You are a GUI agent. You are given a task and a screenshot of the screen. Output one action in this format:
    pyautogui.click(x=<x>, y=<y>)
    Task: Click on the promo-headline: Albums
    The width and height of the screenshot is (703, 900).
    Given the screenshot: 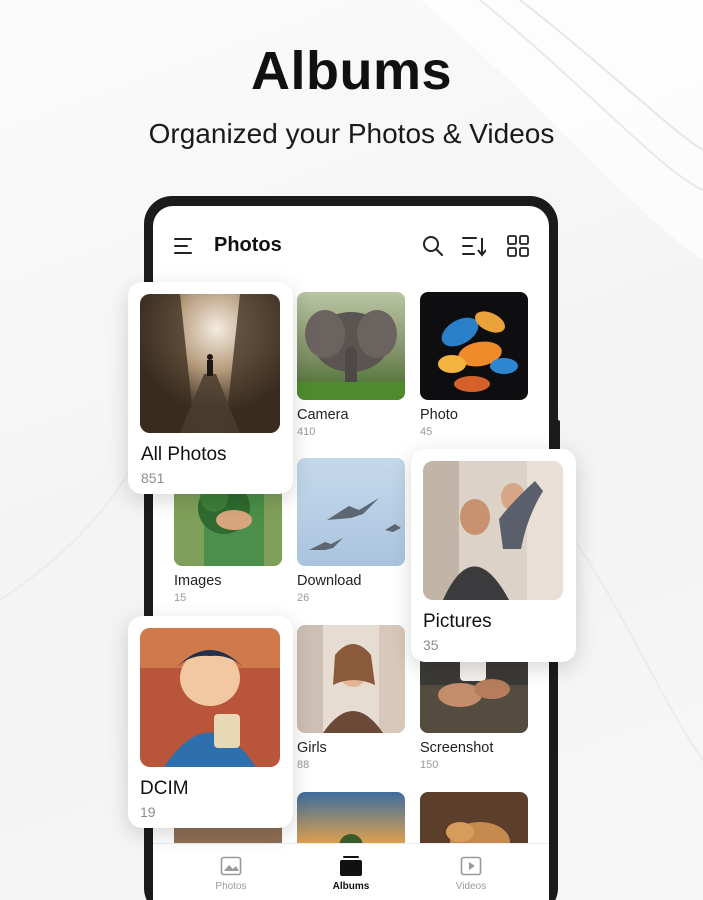 What is the action you would take?
    pyautogui.click(x=351, y=71)
    